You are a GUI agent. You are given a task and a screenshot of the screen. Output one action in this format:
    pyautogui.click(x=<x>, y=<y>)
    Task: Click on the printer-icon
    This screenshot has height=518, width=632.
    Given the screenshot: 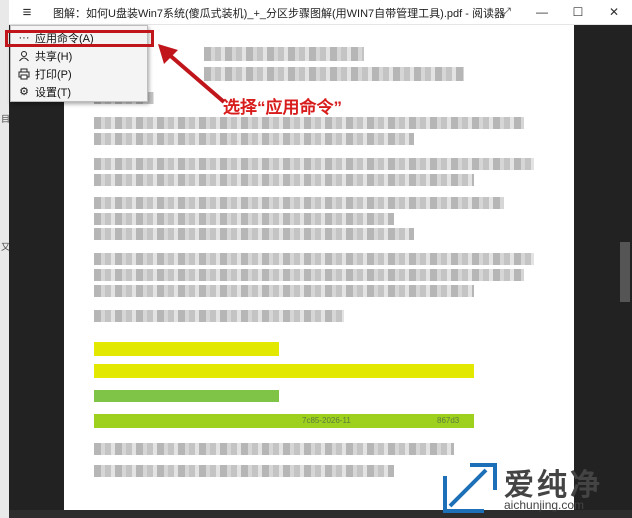 What is the action you would take?
    pyautogui.click(x=24, y=74)
    